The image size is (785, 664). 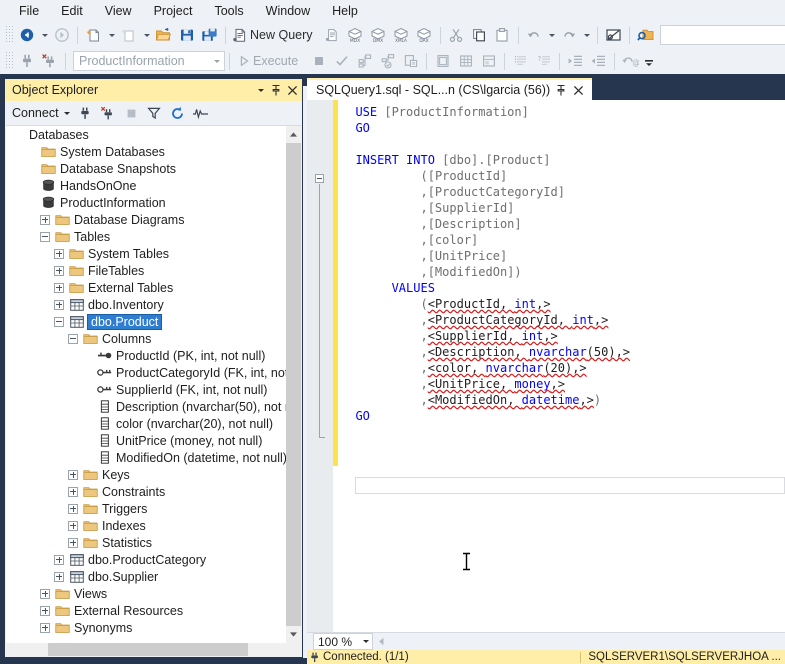 What do you see at coordinates (44, 35) in the screenshot?
I see `navigate-back-dropdown-icon` at bounding box center [44, 35].